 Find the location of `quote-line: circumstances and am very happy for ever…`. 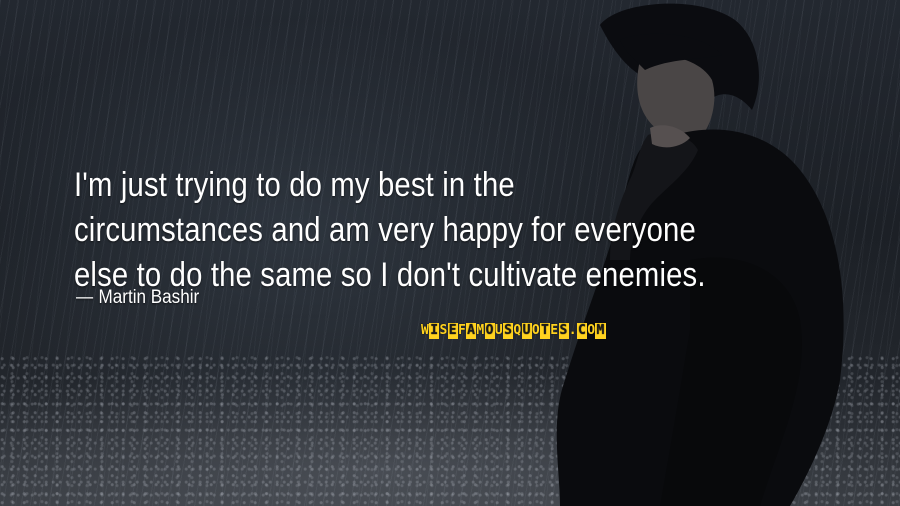

quote-line: circumstances and am very happy for ever… is located at coordinates (385, 230).